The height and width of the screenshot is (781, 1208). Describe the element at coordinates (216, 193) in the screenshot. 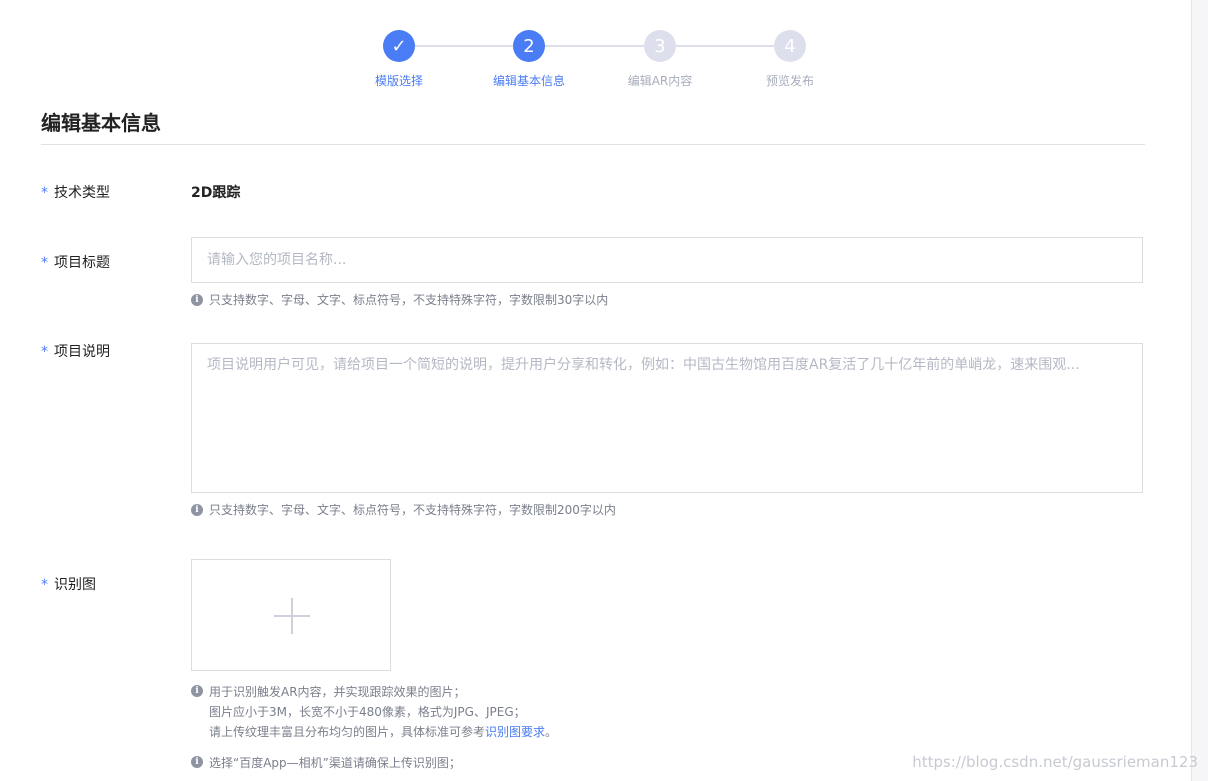

I see `tech-type-value: 2D跟踪` at that location.